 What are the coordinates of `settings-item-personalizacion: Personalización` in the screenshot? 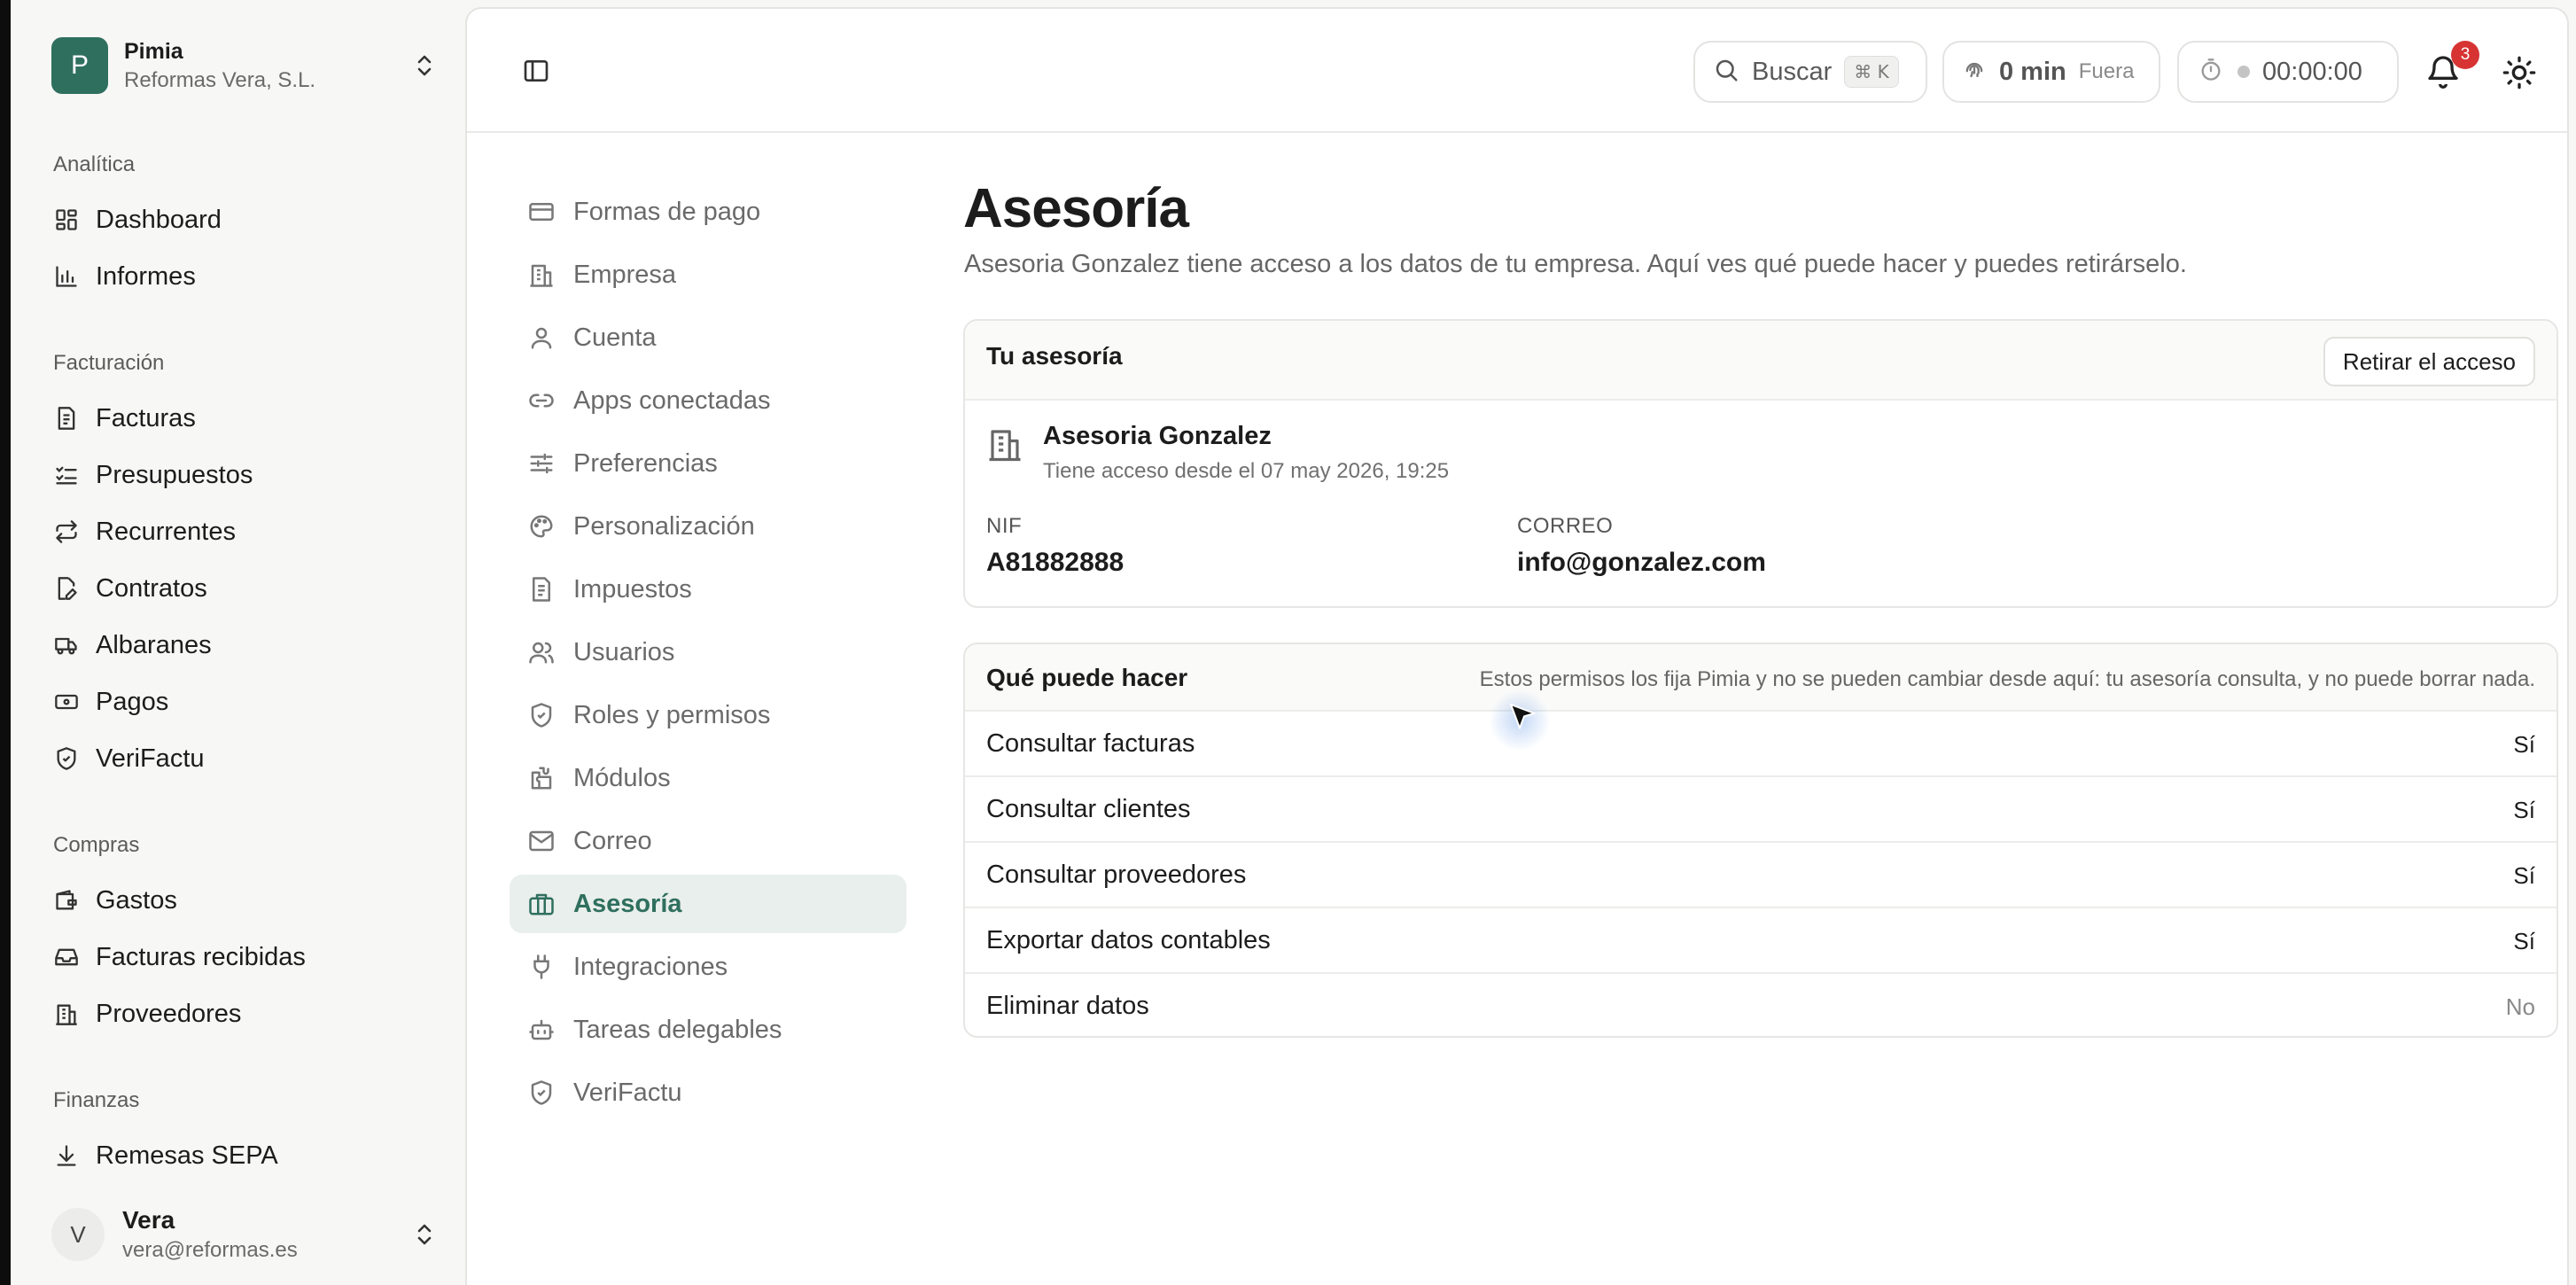 It's located at (709, 526).